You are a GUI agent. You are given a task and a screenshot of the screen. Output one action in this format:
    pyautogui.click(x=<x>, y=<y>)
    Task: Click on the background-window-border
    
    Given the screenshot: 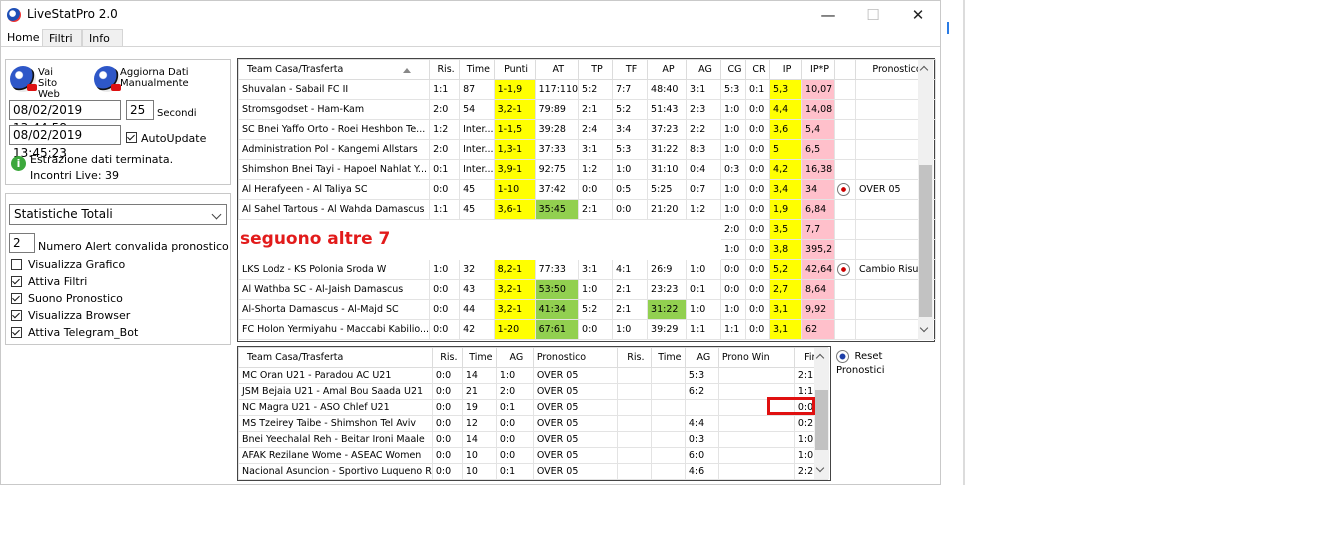 What is the action you would take?
    pyautogui.click(x=964, y=242)
    